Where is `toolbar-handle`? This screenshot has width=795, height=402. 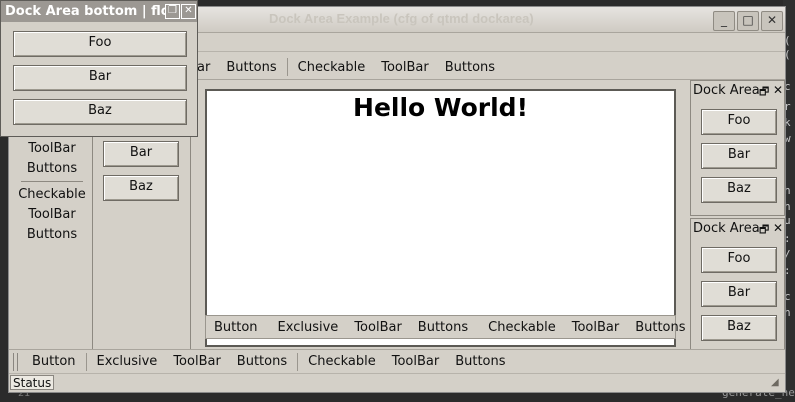 toolbar-handle is located at coordinates (15, 361).